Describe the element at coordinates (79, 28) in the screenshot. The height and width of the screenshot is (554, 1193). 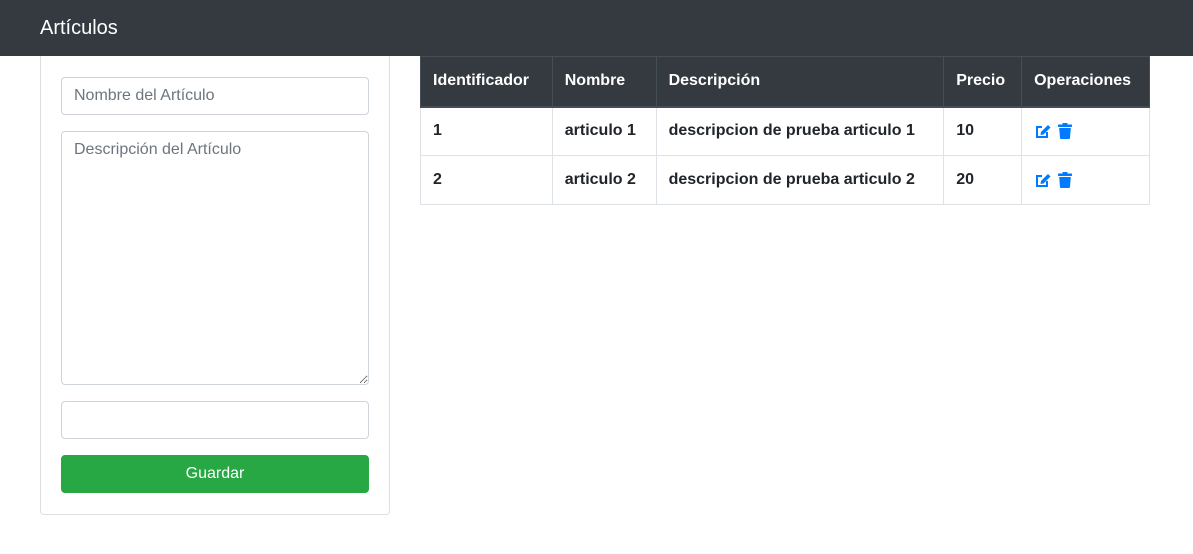
I see `navbar-brand: Artículos` at that location.